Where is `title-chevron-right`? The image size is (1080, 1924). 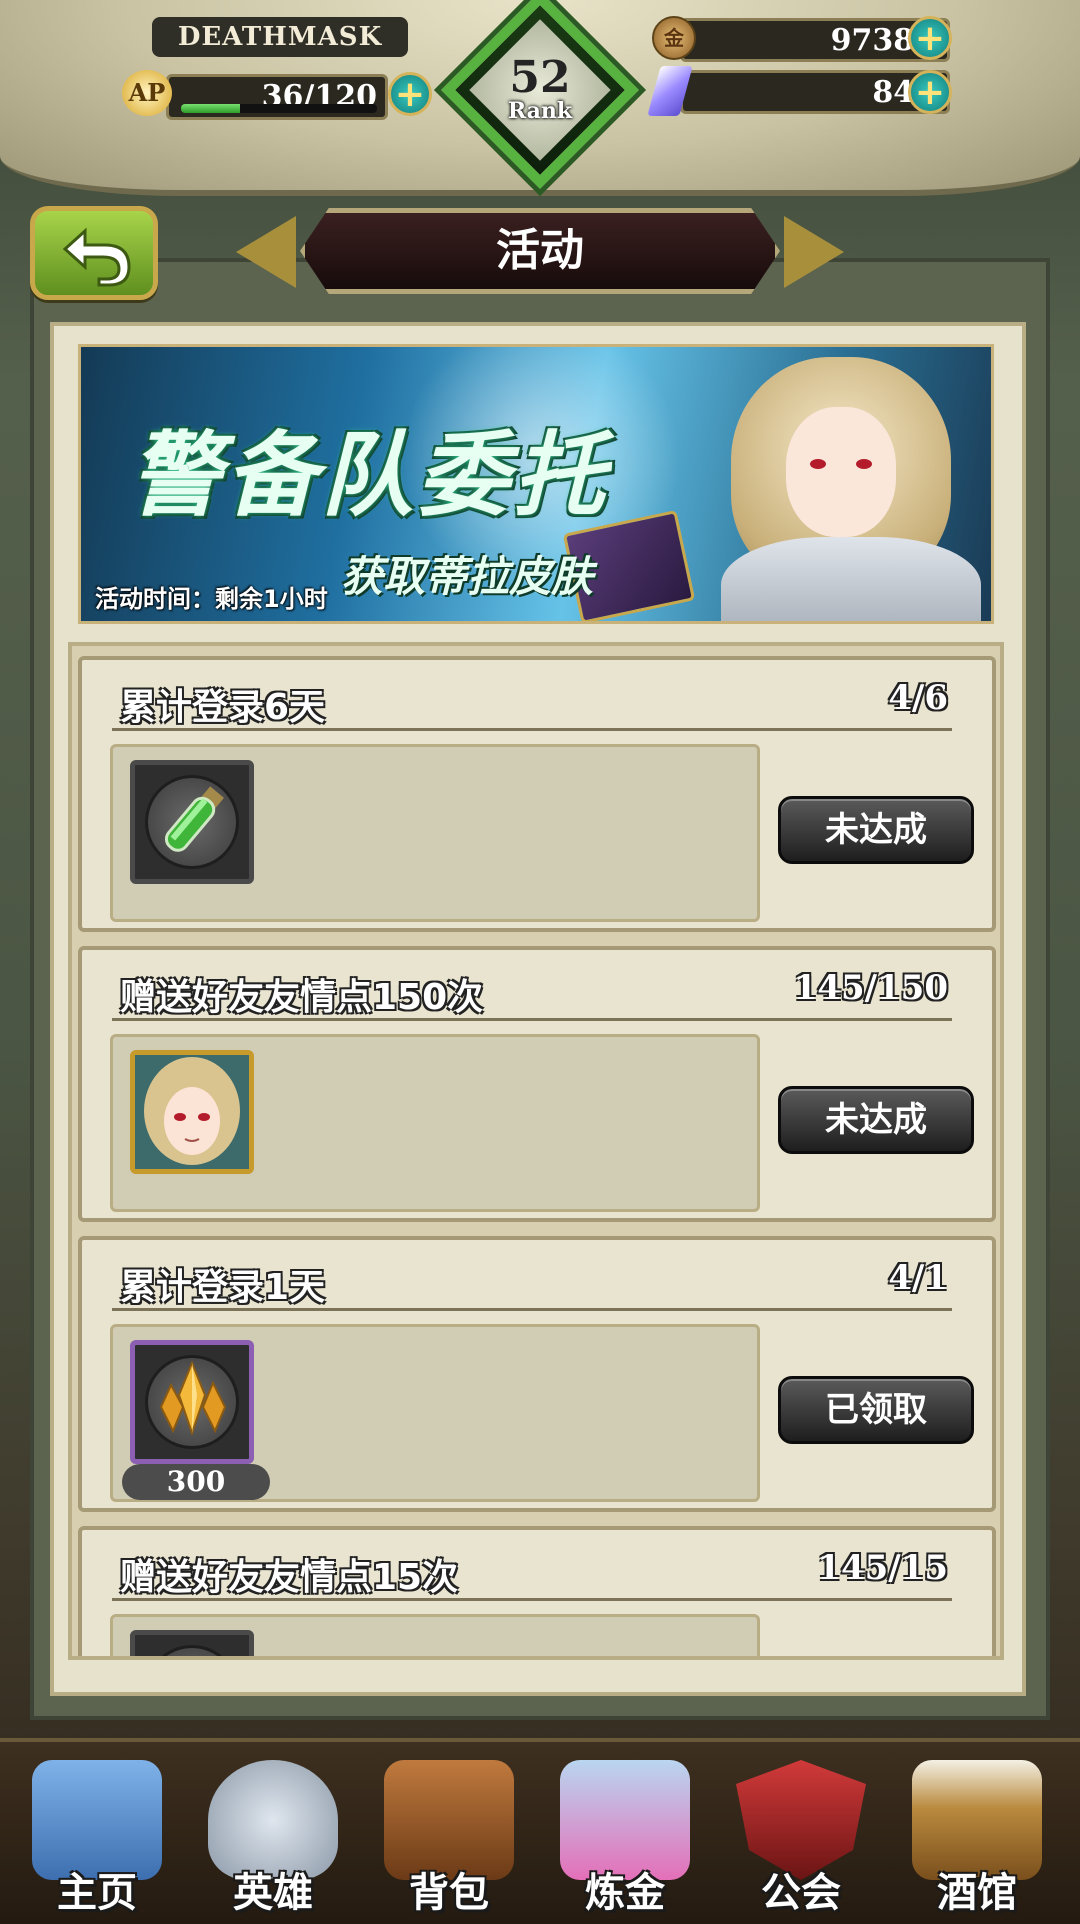
title-chevron-right is located at coordinates (814, 252).